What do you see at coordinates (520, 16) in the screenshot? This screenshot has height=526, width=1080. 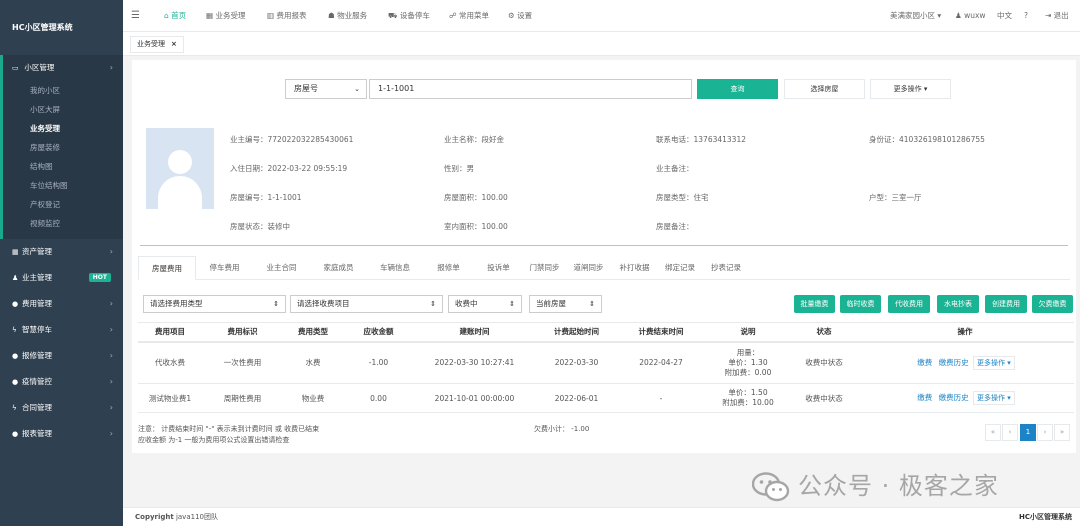 I see `nav-settings: ⚙ 设置` at bounding box center [520, 16].